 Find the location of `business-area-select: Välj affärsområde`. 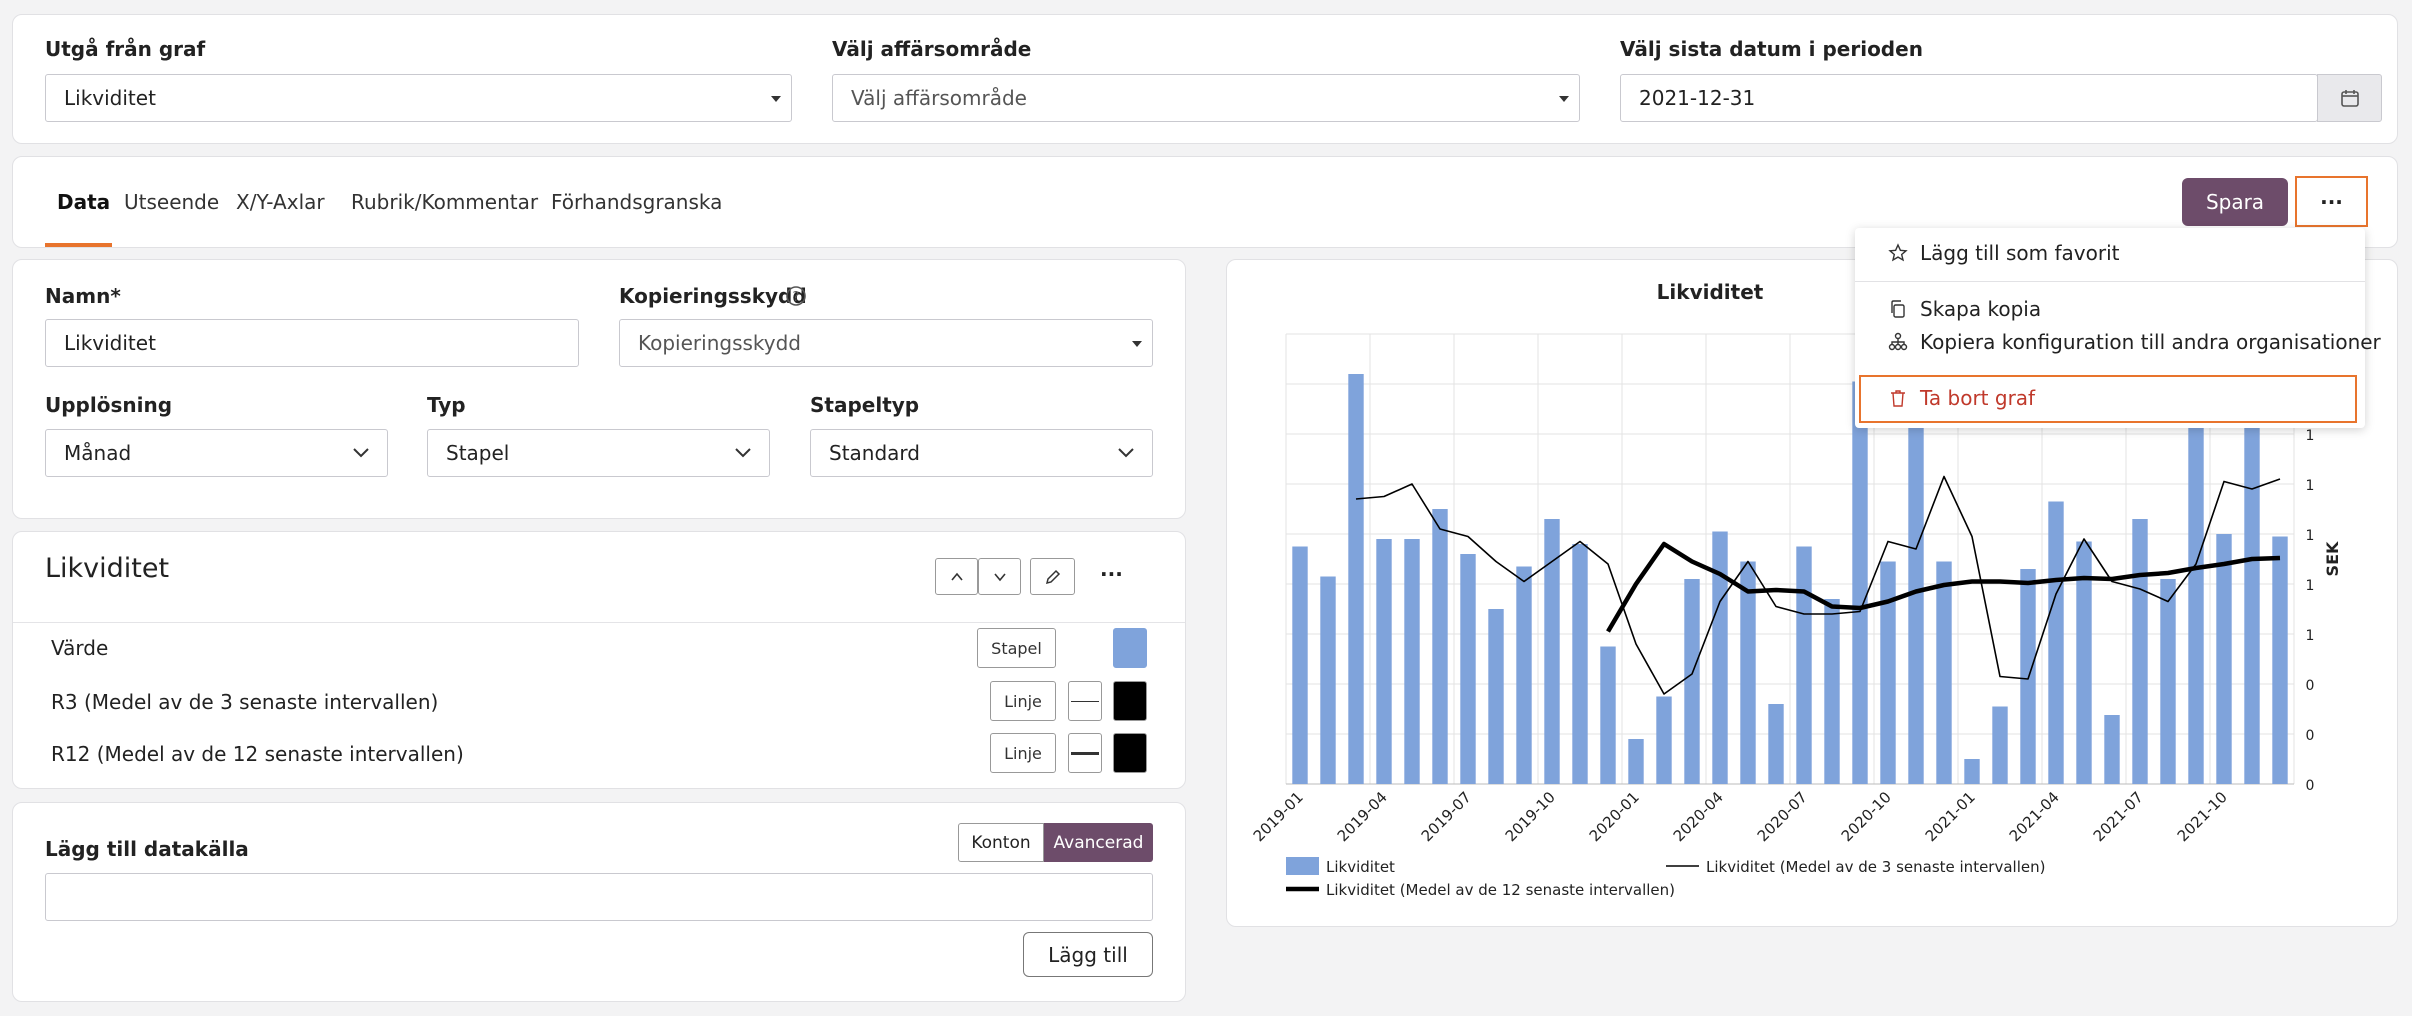

business-area-select: Välj affärsområde is located at coordinates (1206, 98).